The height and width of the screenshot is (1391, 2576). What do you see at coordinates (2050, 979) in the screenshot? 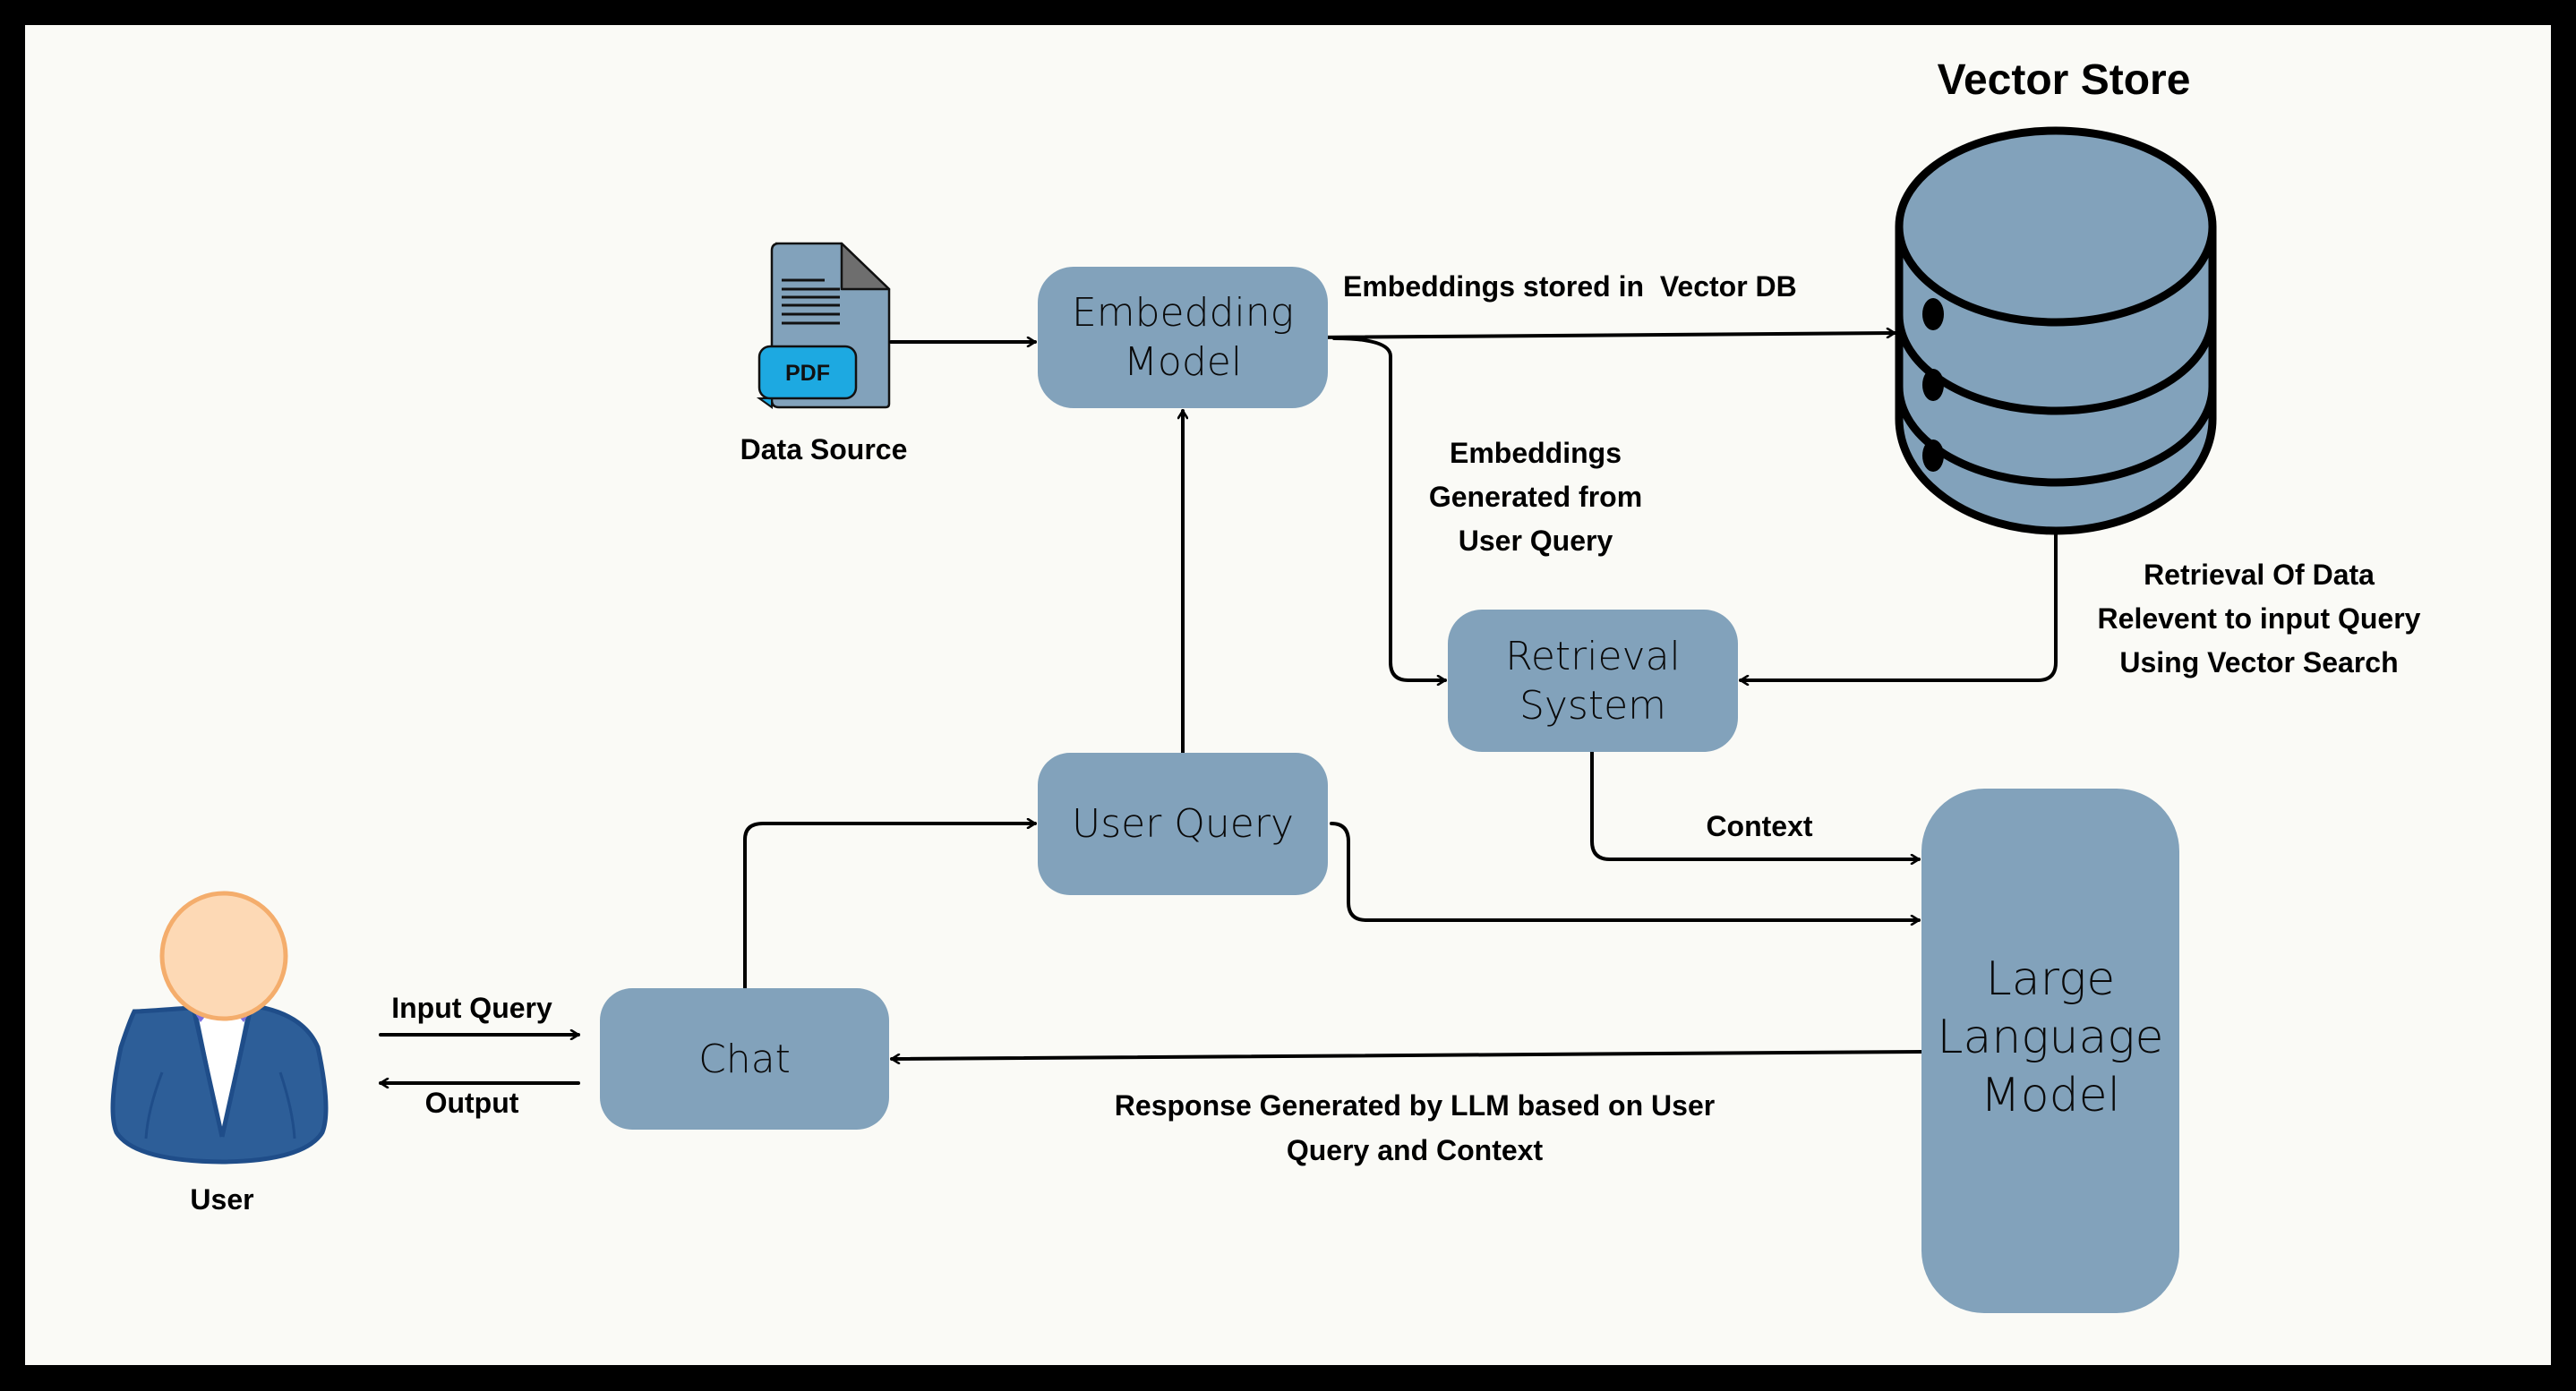
I see `llm-line1: Large` at bounding box center [2050, 979].